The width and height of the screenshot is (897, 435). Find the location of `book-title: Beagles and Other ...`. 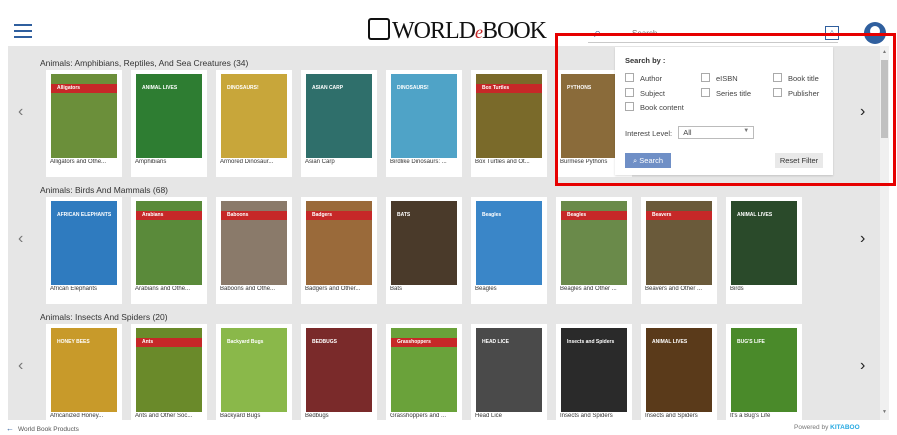

book-title: Beagles and Other ... is located at coordinates (596, 289).